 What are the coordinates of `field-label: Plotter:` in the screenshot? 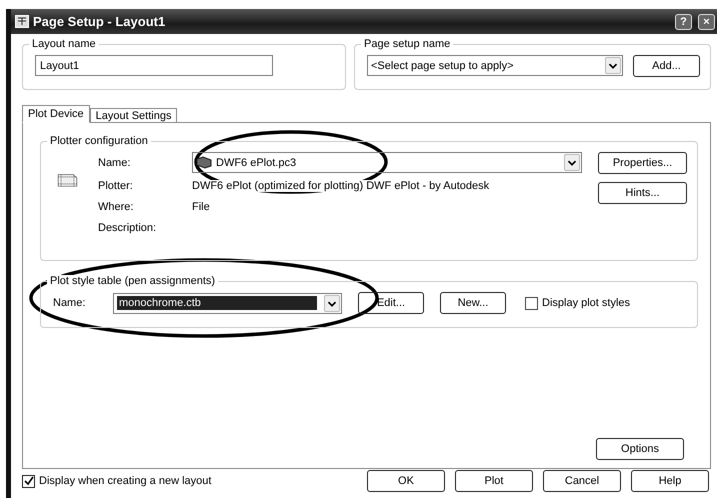 It's located at (116, 186).